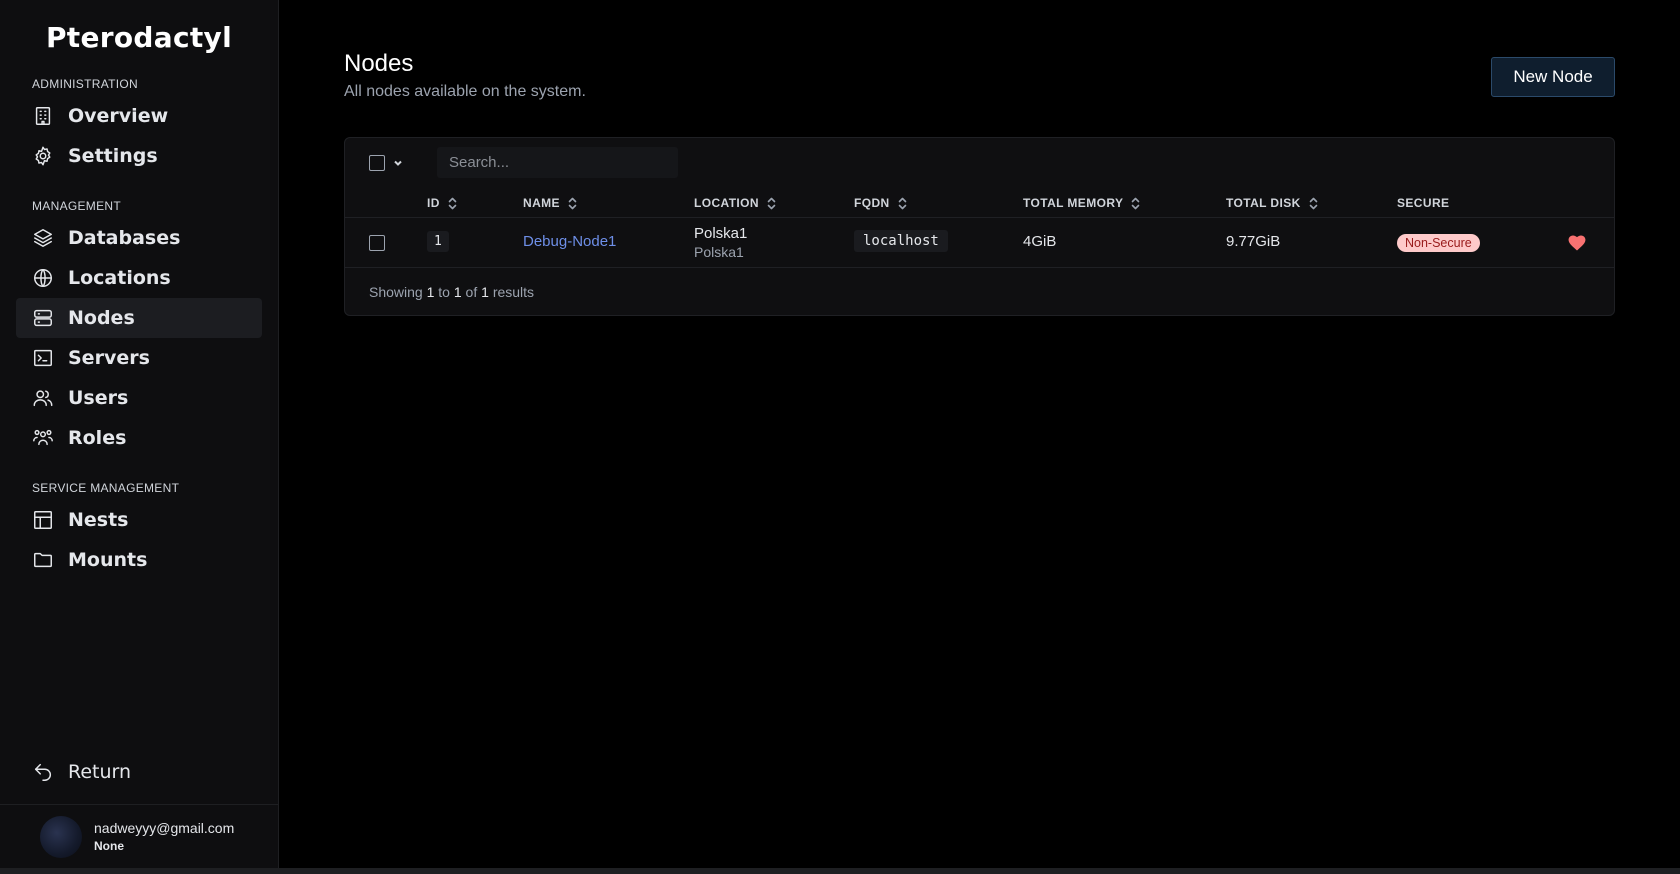 This screenshot has height=874, width=1680. Describe the element at coordinates (43, 278) in the screenshot. I see `globe-icon` at that location.